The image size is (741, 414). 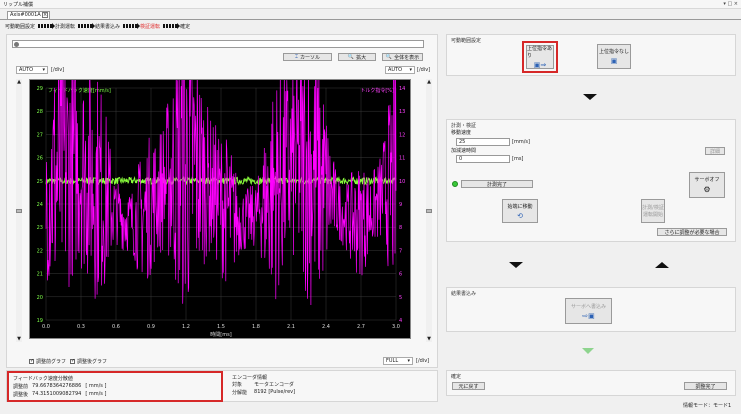 I want to click on step-measure: 計測運転, so click(x=65, y=26).